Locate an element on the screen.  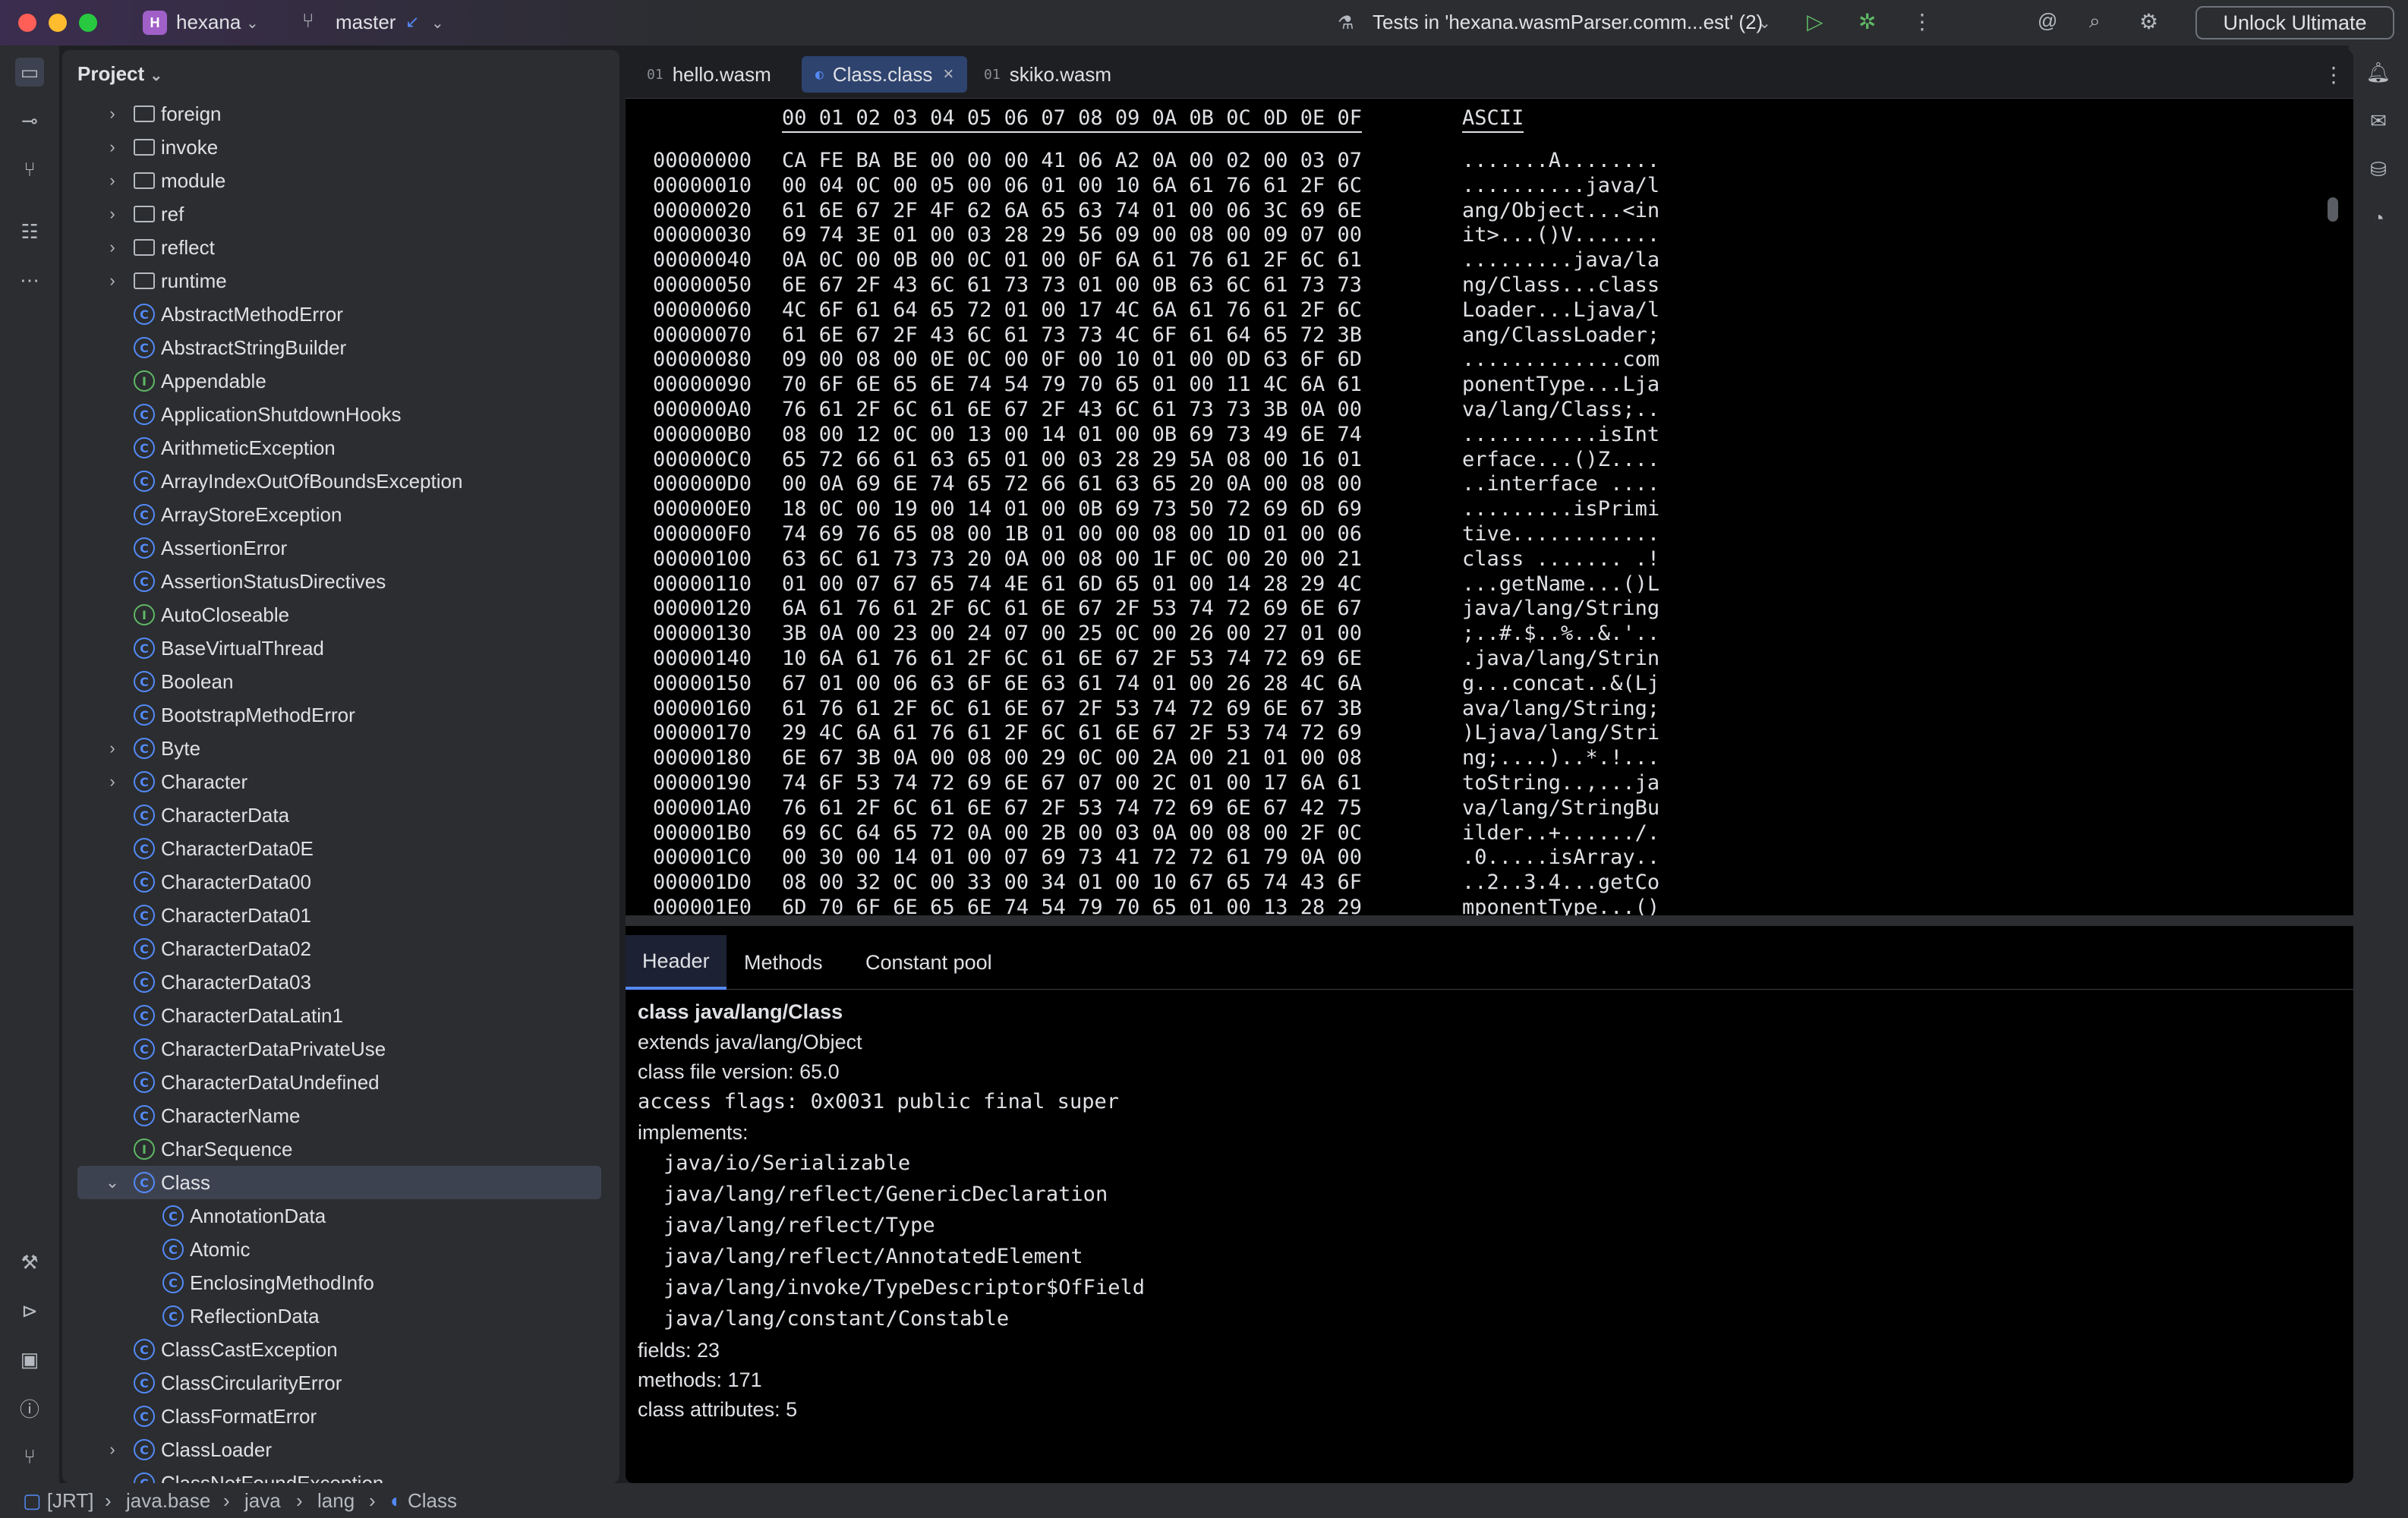
tree-folder-item: › runtime is located at coordinates (339, 281).